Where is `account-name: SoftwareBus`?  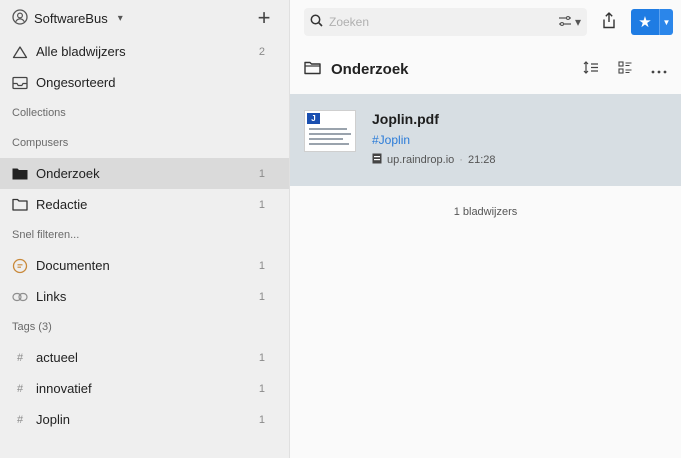 account-name: SoftwareBus is located at coordinates (71, 18).